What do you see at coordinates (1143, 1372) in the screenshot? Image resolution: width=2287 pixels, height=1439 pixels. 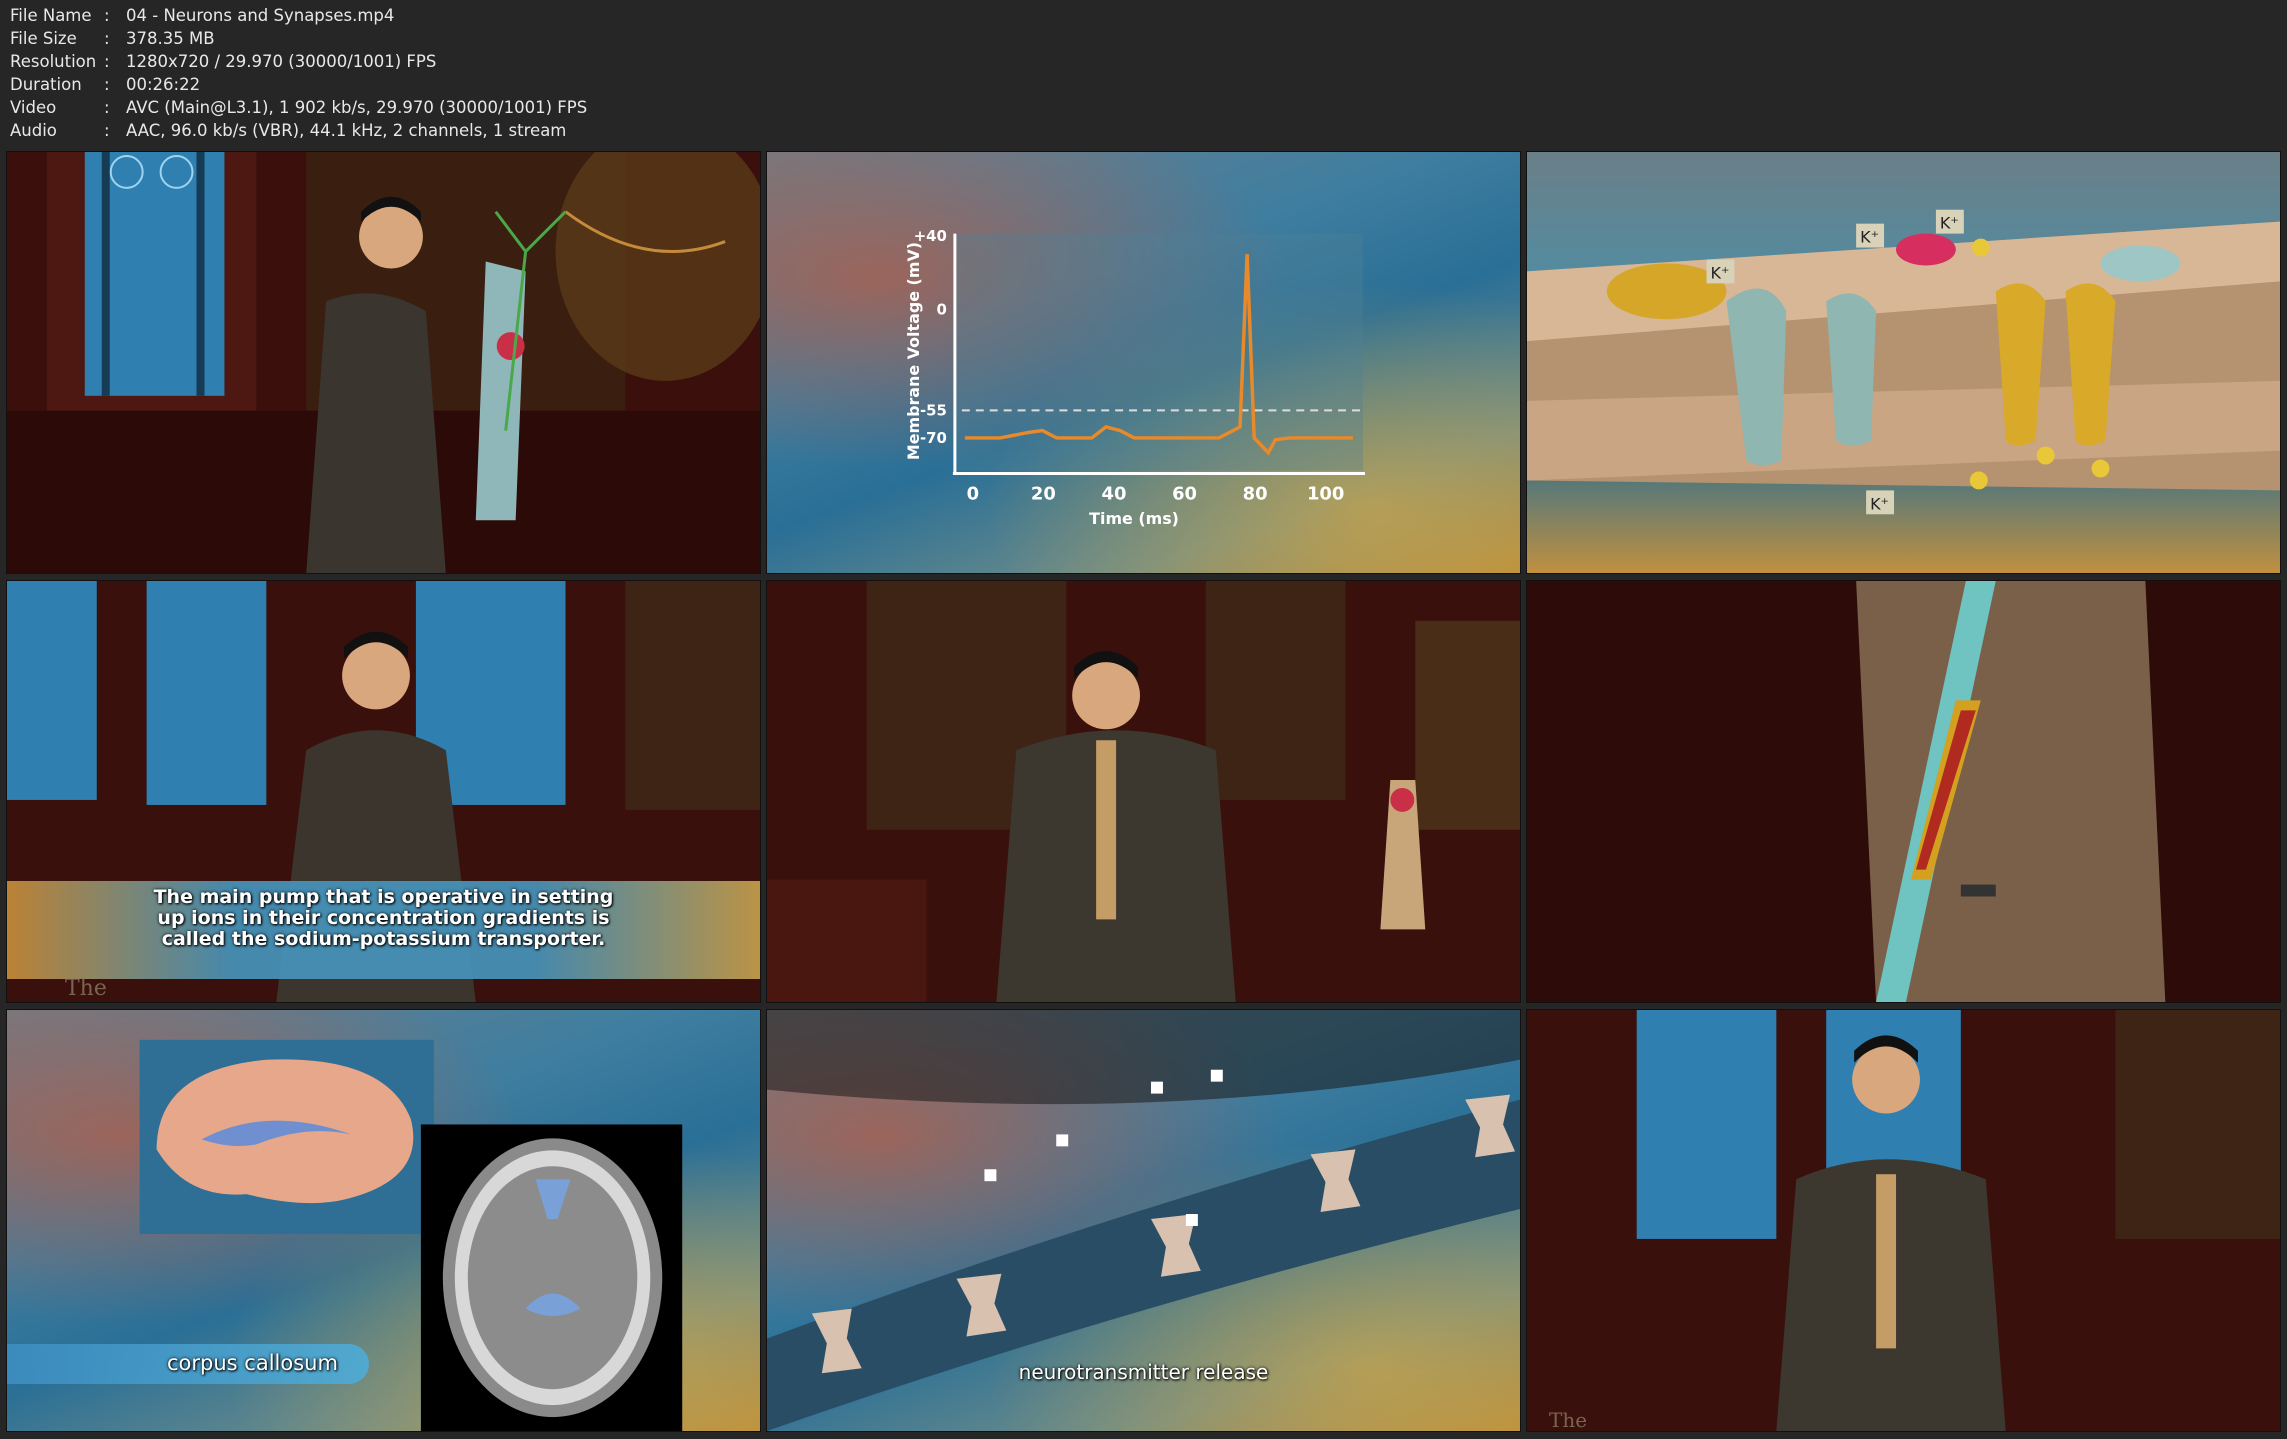 I see `neurotransmitter-release-label: neurotransmitter release` at bounding box center [1143, 1372].